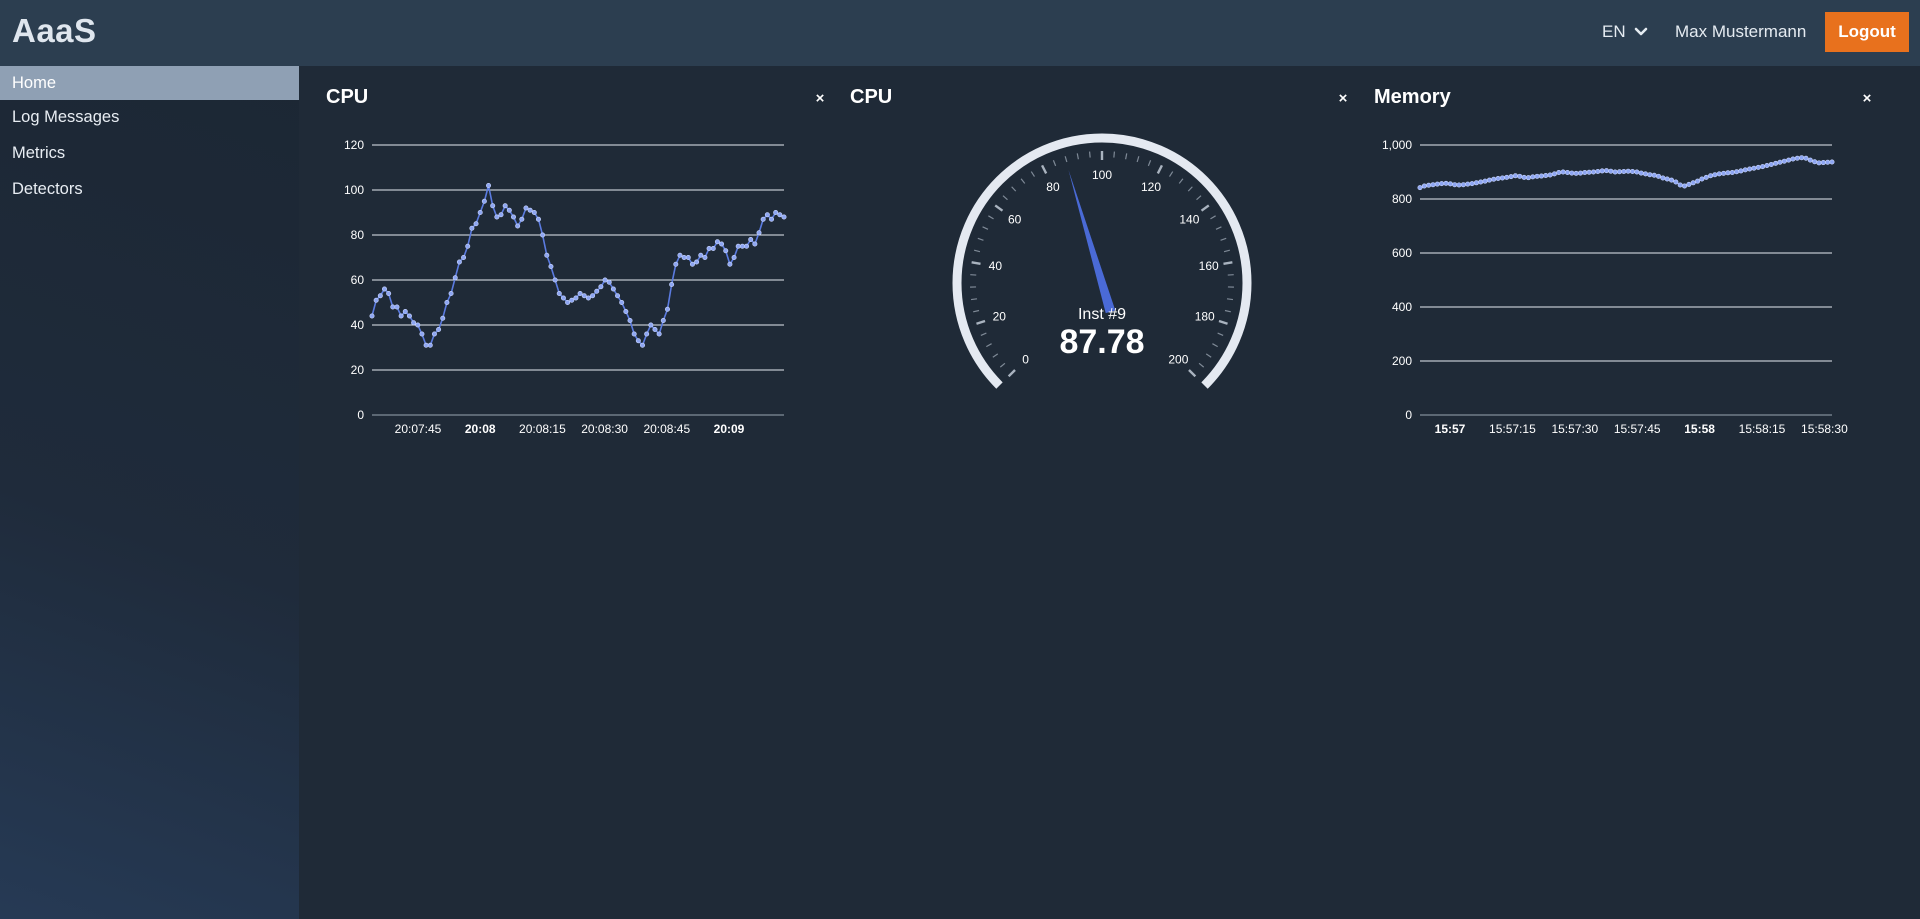  I want to click on app-logo: AaaS, so click(54, 31).